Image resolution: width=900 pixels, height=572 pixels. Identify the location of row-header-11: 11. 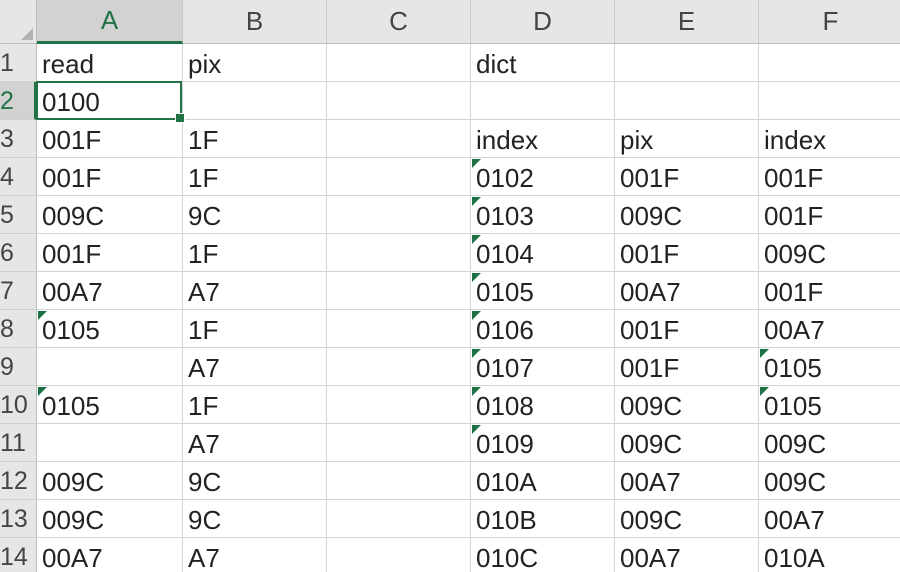
(18, 443).